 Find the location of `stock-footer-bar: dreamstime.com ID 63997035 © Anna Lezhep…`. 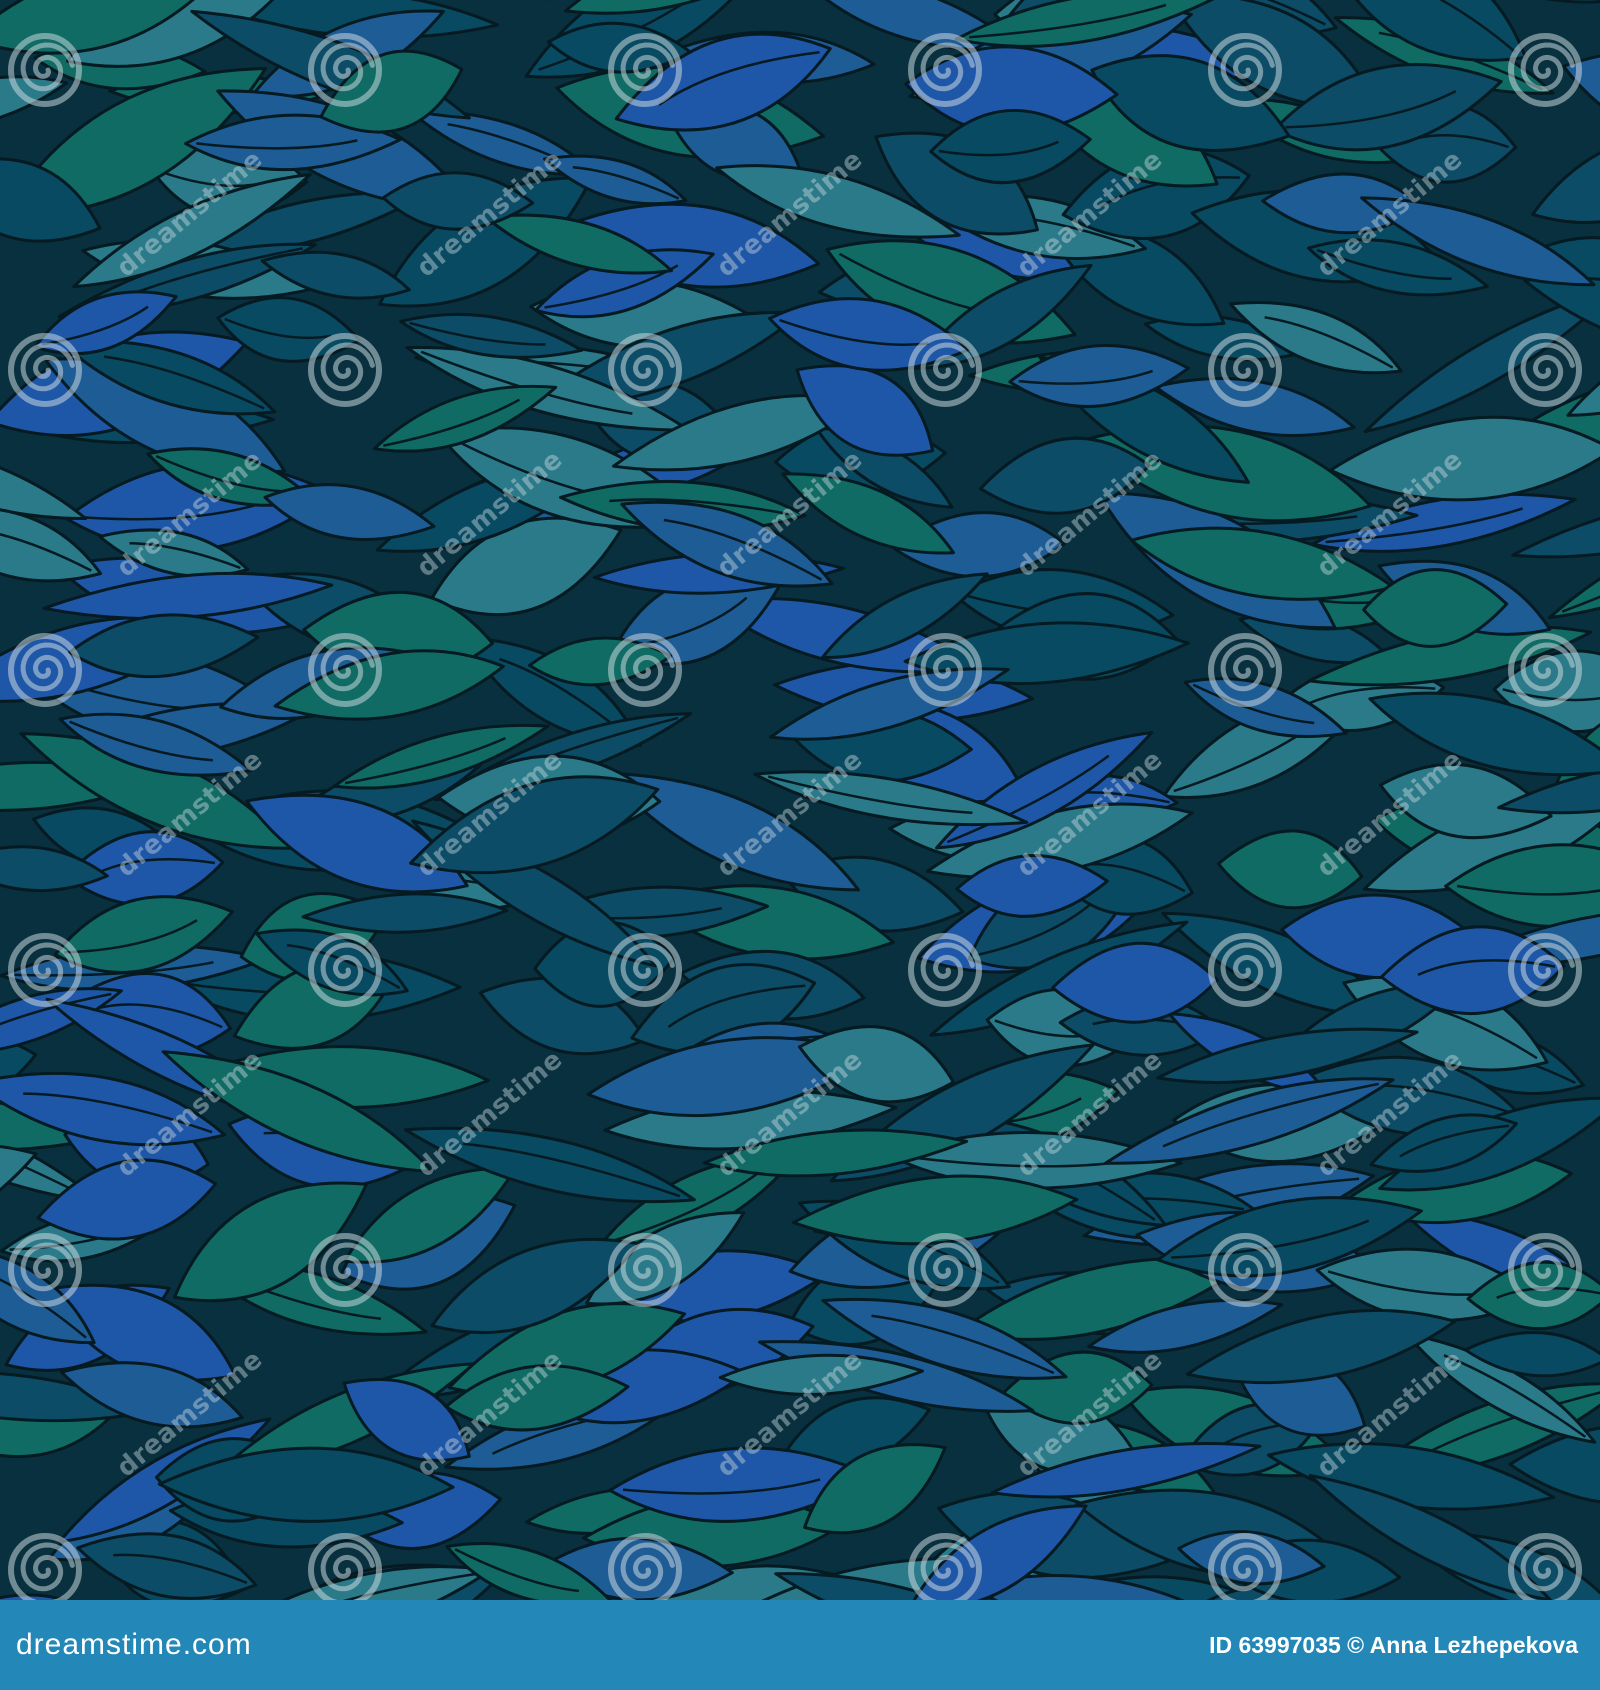

stock-footer-bar: dreamstime.com ID 63997035 © Anna Lezhep… is located at coordinates (800, 1645).